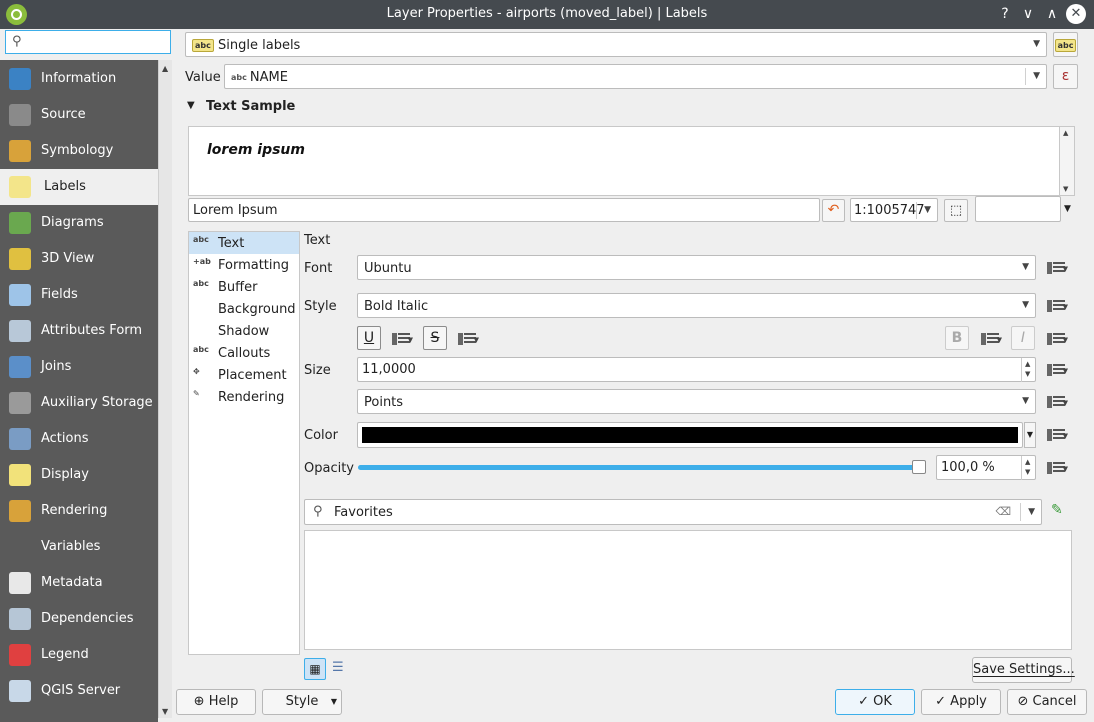  I want to click on ok-button: ✓ OK, so click(875, 702).